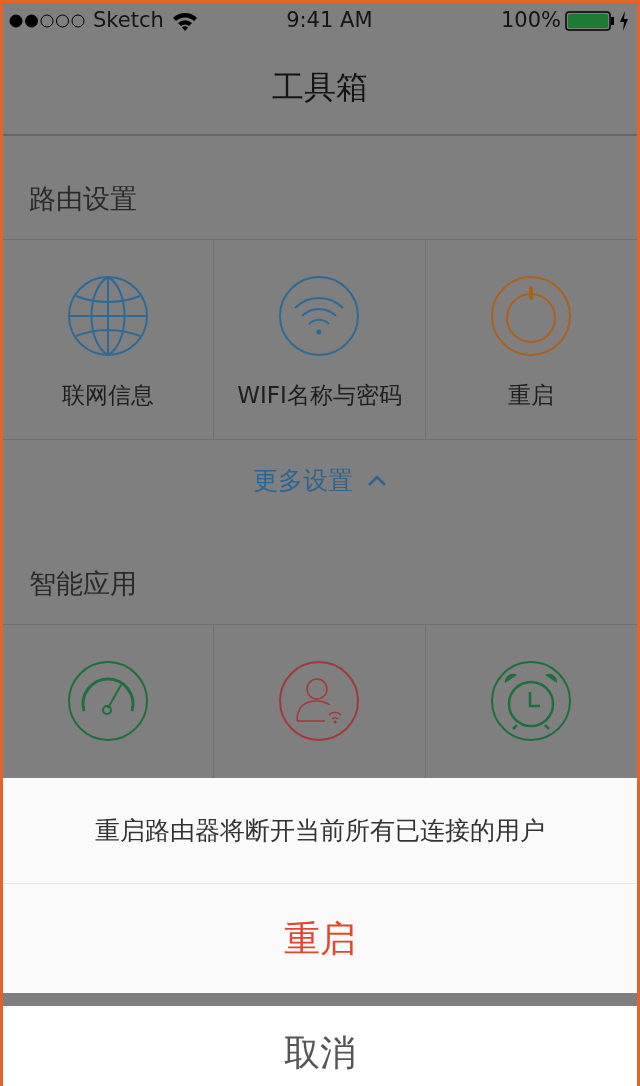 The width and height of the screenshot is (640, 1086). What do you see at coordinates (320, 830) in the screenshot?
I see `sheet-message: 重启路由器将断开当前所有已连接的用户` at bounding box center [320, 830].